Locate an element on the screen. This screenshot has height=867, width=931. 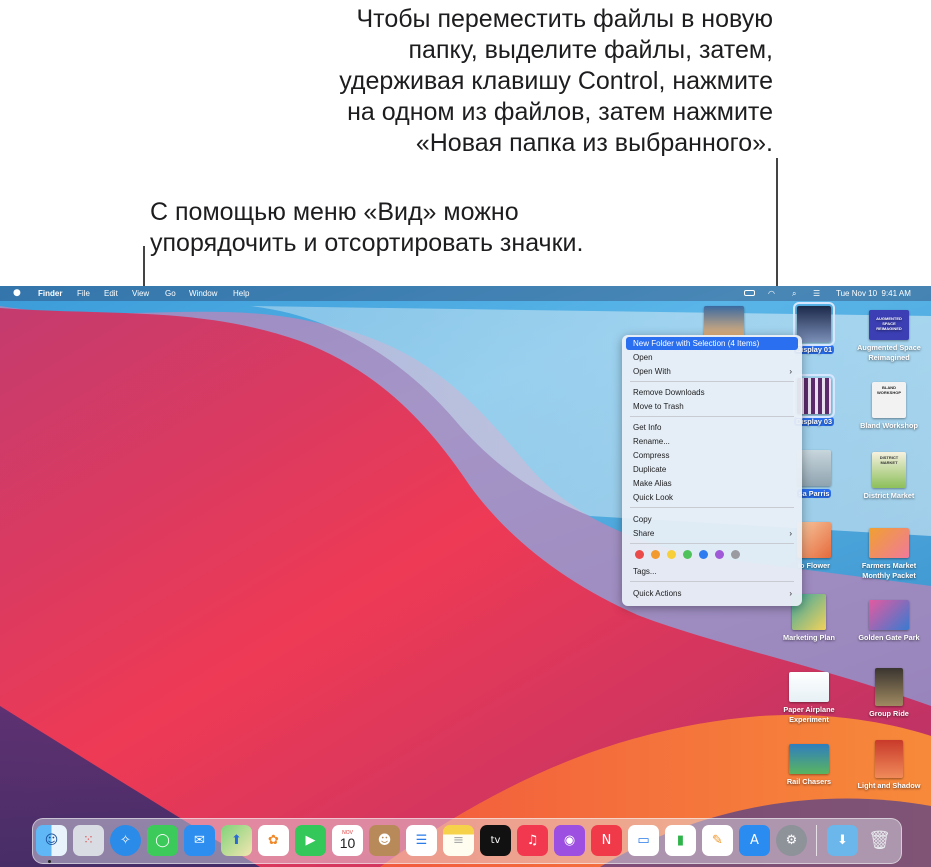
keynote-icon: ▭ is located at coordinates (643, 840).